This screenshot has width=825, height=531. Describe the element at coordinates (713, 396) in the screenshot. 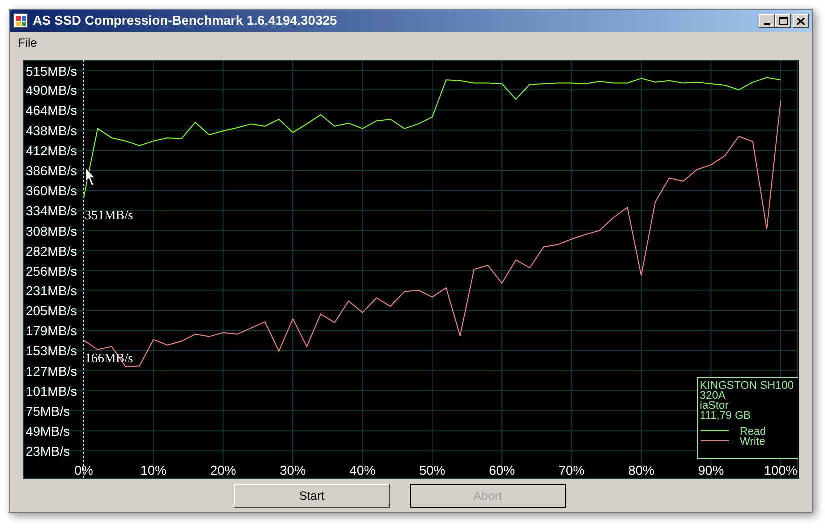

I see `device-info-text: 320A` at that location.